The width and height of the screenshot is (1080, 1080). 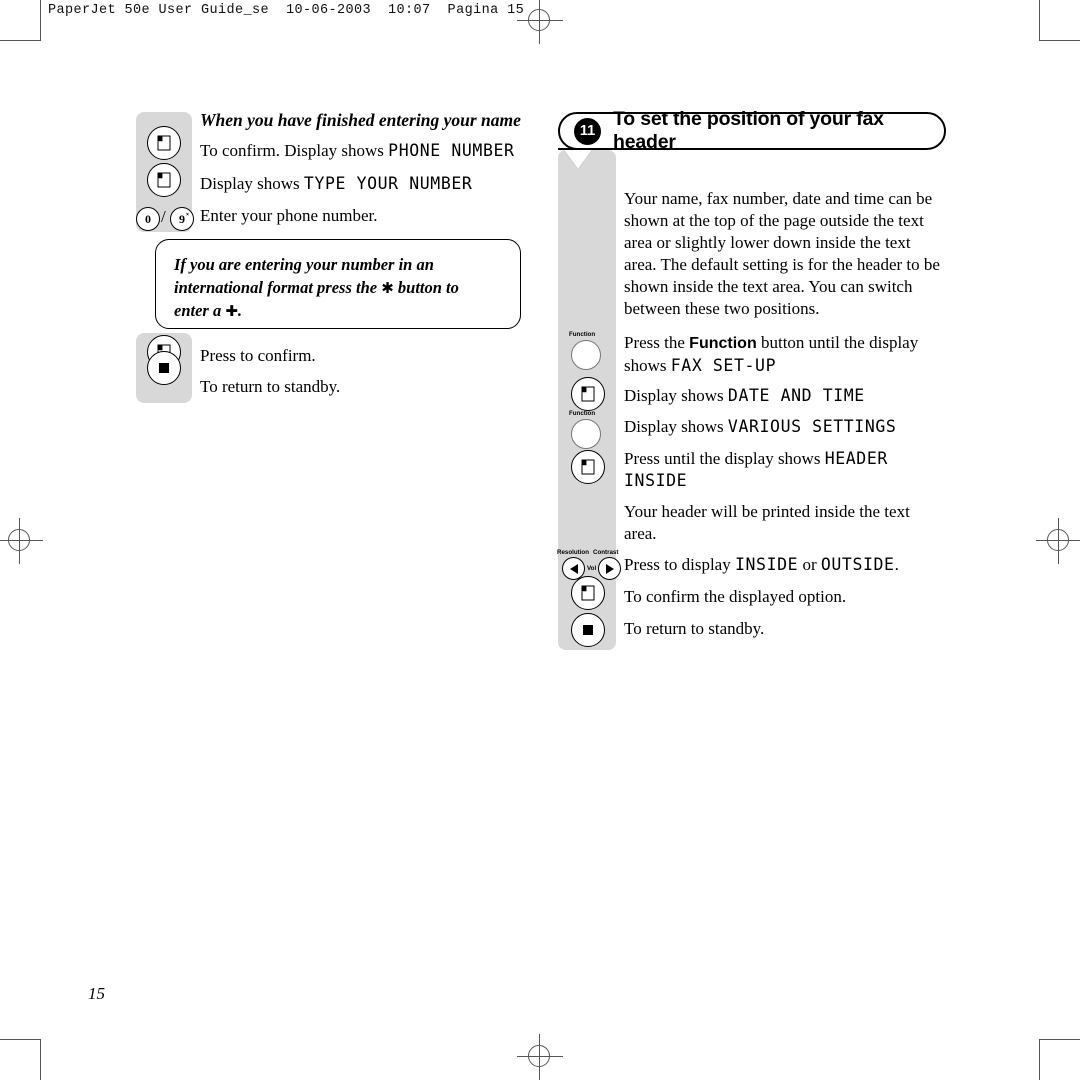 I want to click on keypad-9-button: 9 ×, so click(x=182, y=219).